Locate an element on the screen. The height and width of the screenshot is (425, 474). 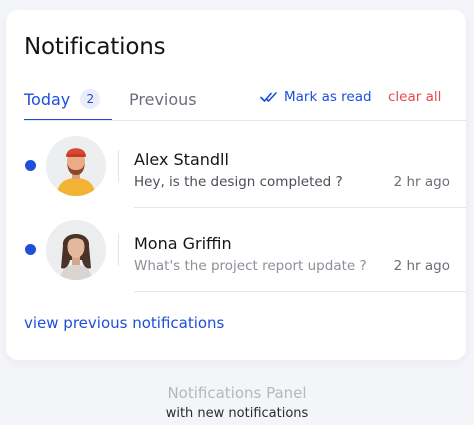
mark-as-read-button: Mark as read is located at coordinates (316, 97).